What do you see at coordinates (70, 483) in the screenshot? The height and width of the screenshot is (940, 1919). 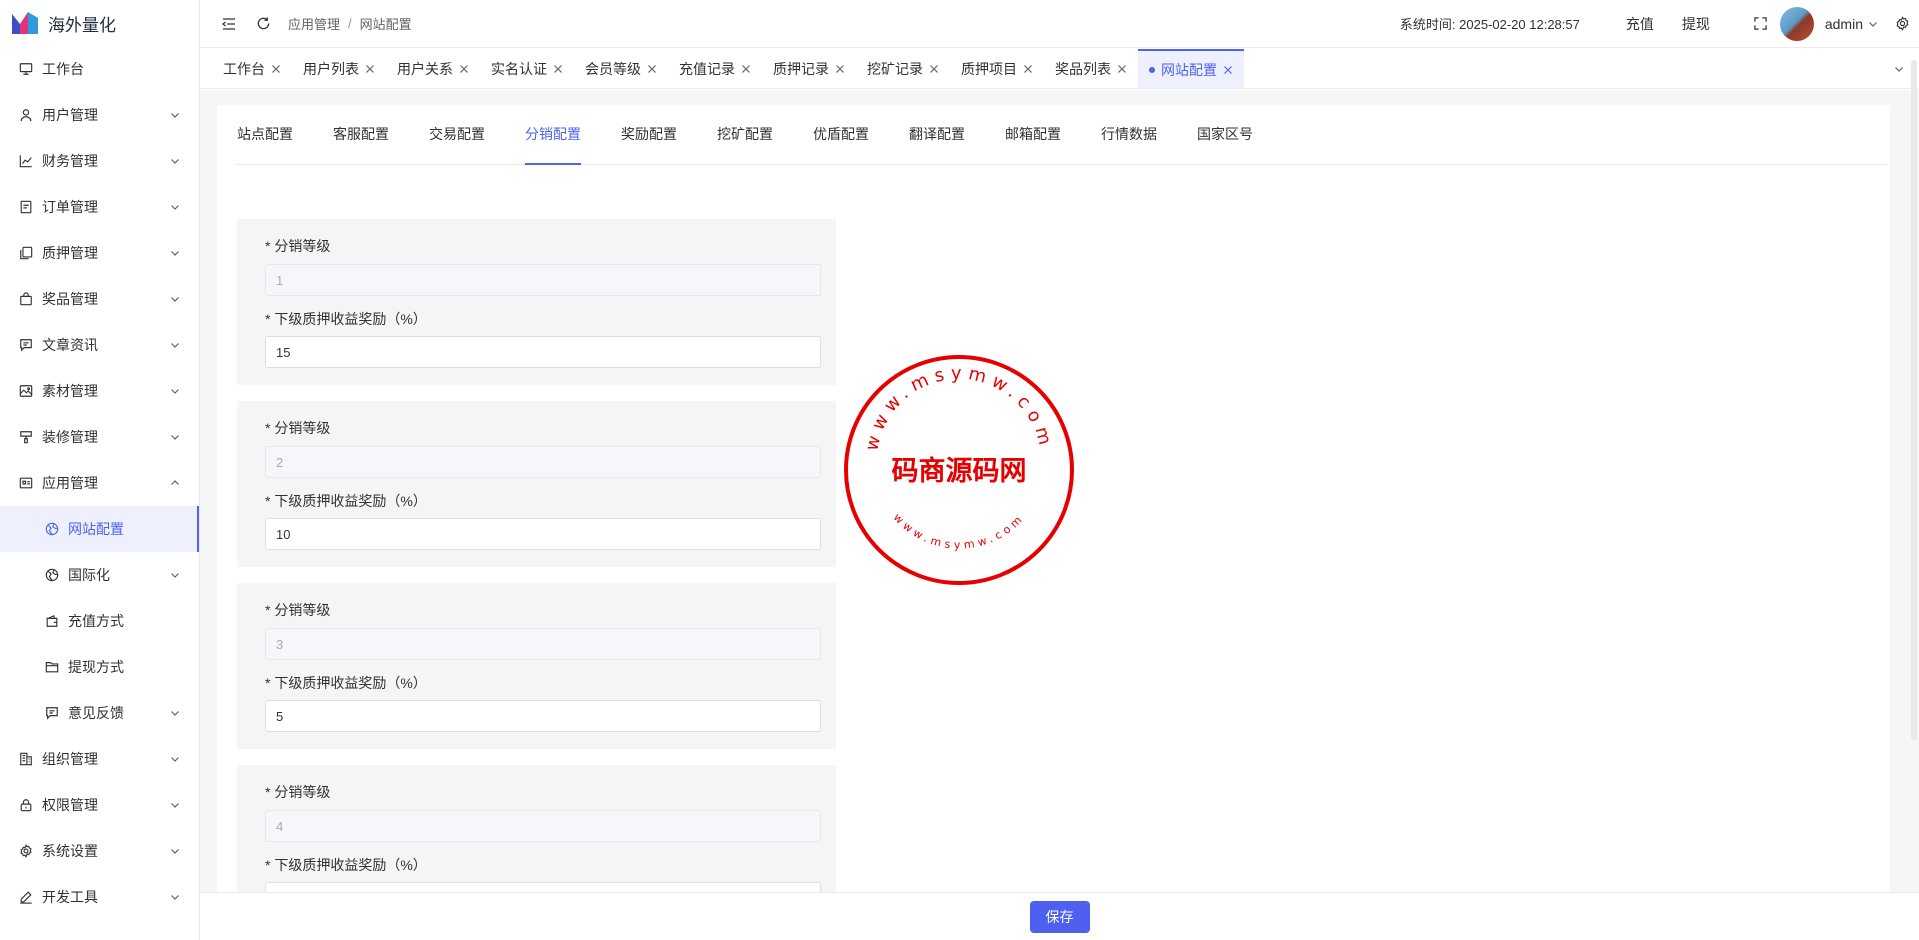 I see `sidebar-item-label: 应用管理` at bounding box center [70, 483].